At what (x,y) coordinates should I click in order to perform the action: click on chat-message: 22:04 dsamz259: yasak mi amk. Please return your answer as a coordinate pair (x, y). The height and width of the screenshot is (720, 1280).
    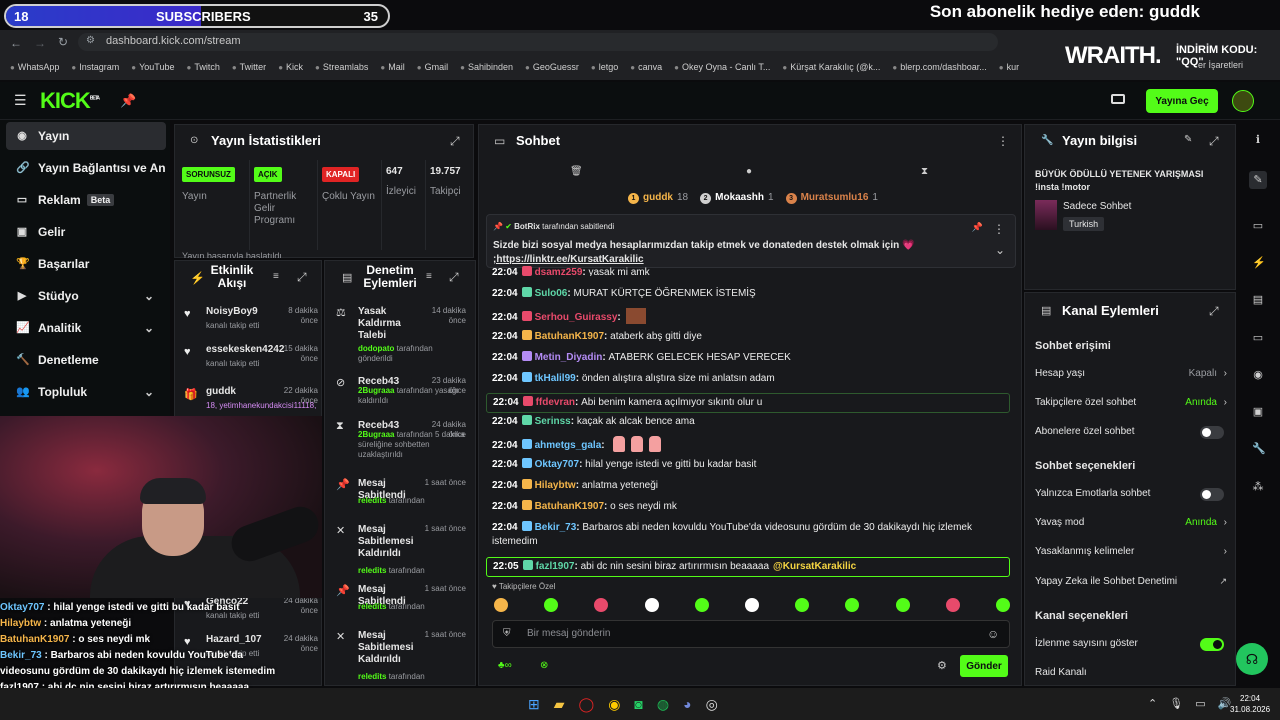
    Looking at the image, I should click on (752, 271).